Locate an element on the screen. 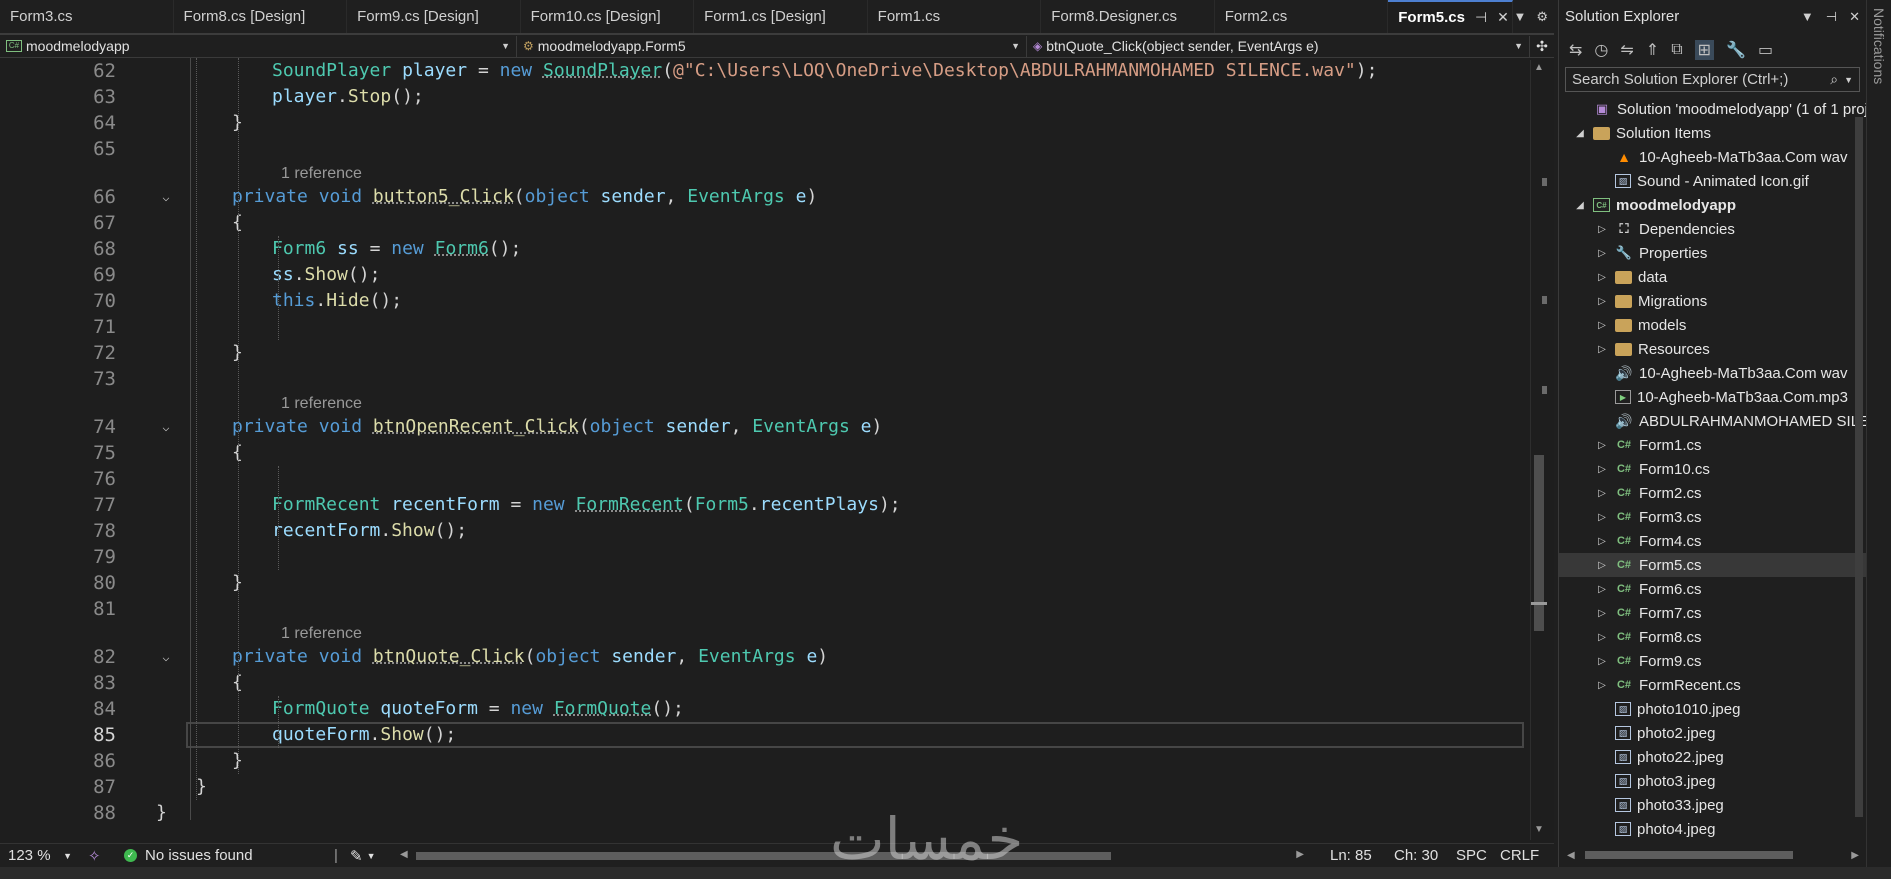 The width and height of the screenshot is (1891, 879). tree-item-photo4-jpeg: ▨ photo4.jpeg is located at coordinates (1713, 828).